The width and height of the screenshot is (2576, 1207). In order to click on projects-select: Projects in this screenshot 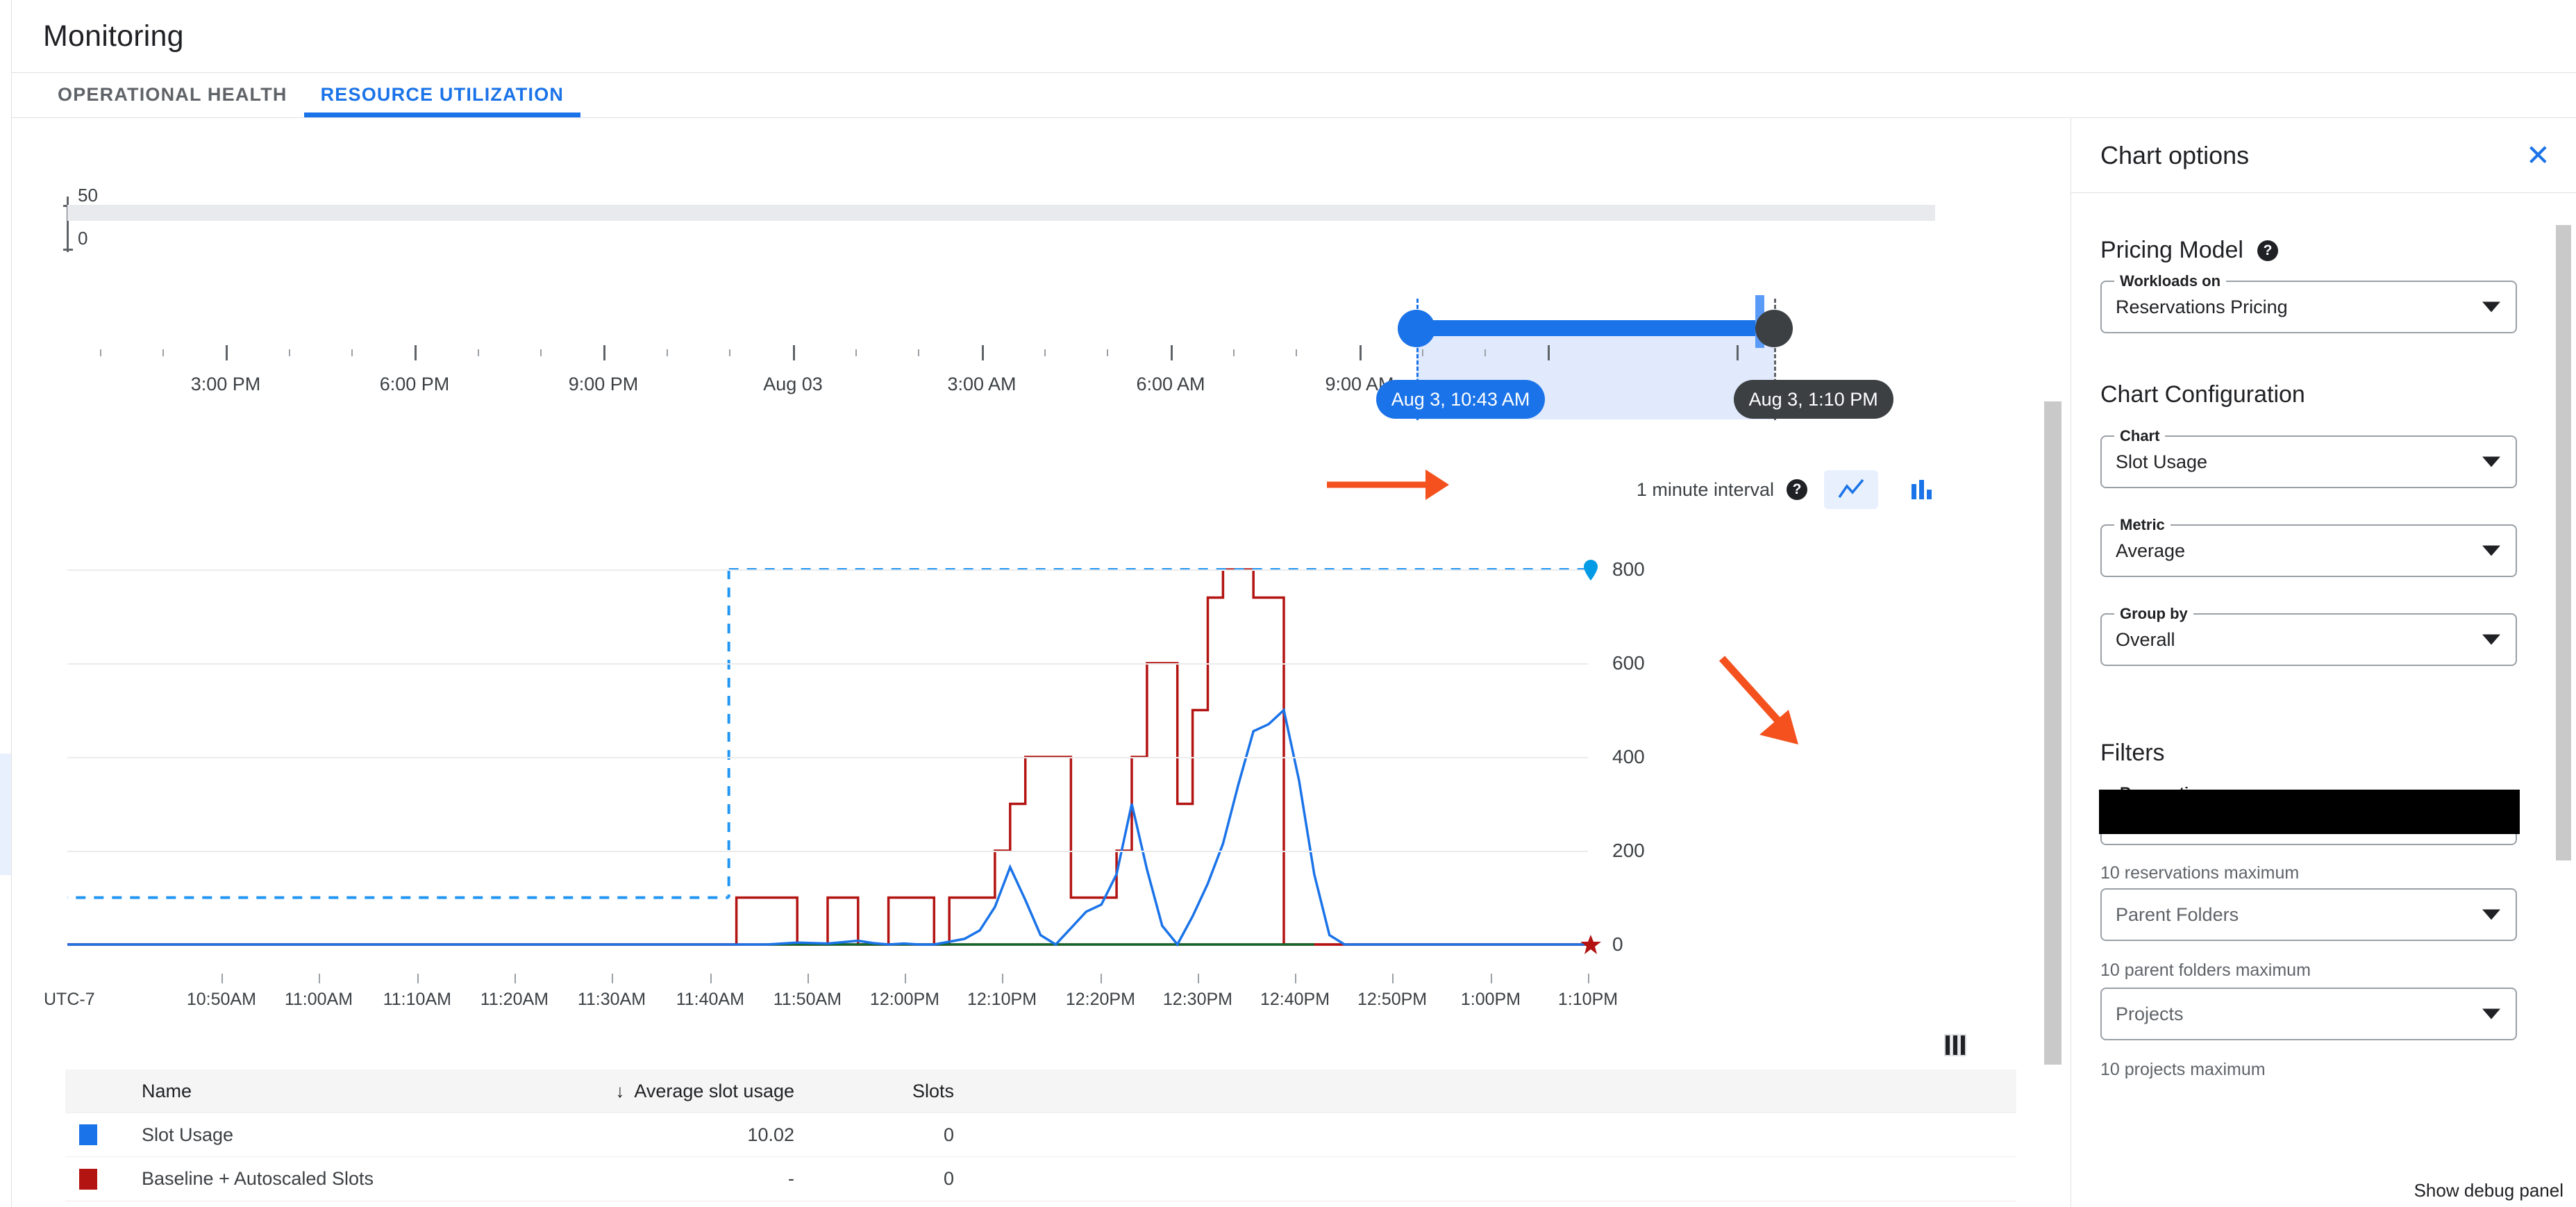, I will do `click(2308, 1014)`.